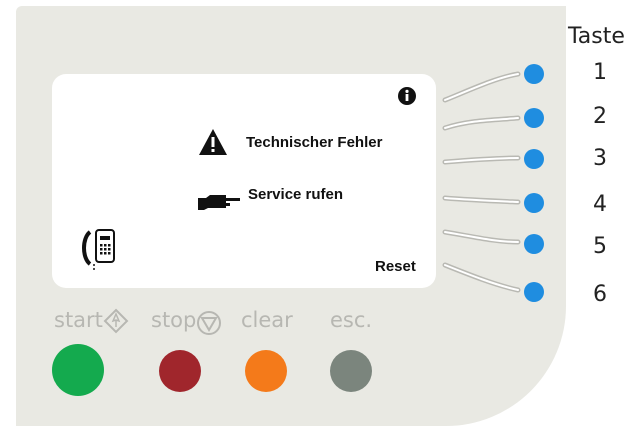 This screenshot has height=429, width=629. What do you see at coordinates (267, 320) in the screenshot?
I see `clear-label: clear` at bounding box center [267, 320].